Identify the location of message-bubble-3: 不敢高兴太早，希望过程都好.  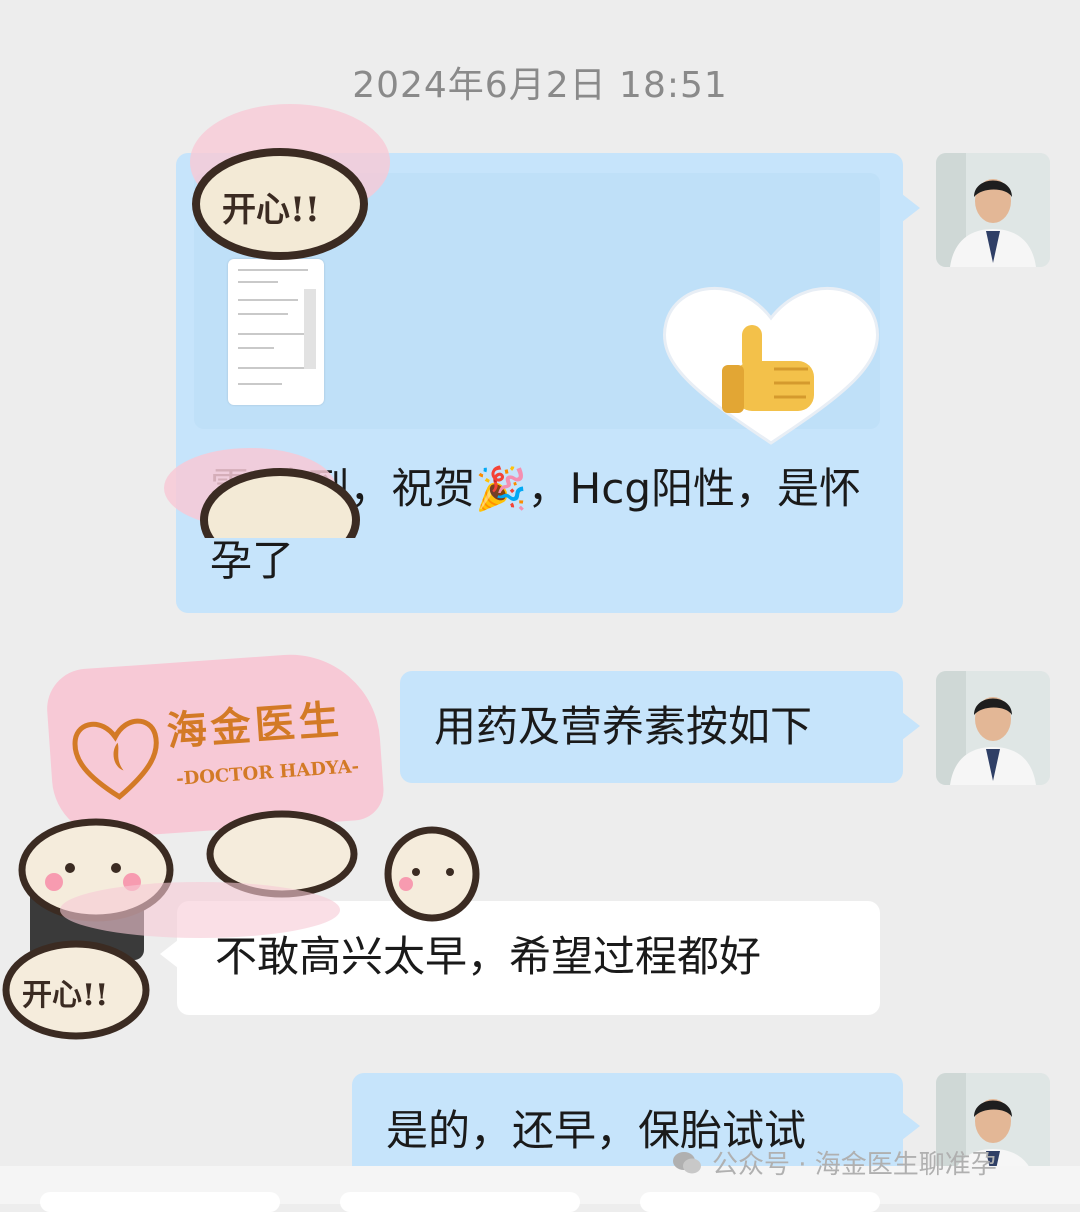
(528, 958).